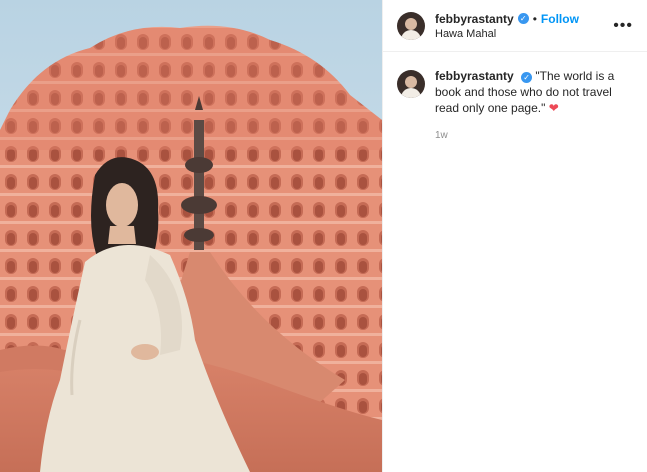 Image resolution: width=647 pixels, height=472 pixels. What do you see at coordinates (560, 19) in the screenshot?
I see `follow-button: Follow` at bounding box center [560, 19].